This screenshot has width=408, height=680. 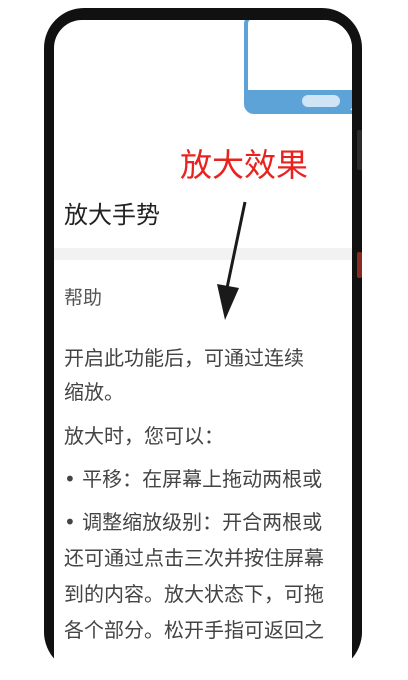 I want to click on section-divider, so click(x=203, y=254).